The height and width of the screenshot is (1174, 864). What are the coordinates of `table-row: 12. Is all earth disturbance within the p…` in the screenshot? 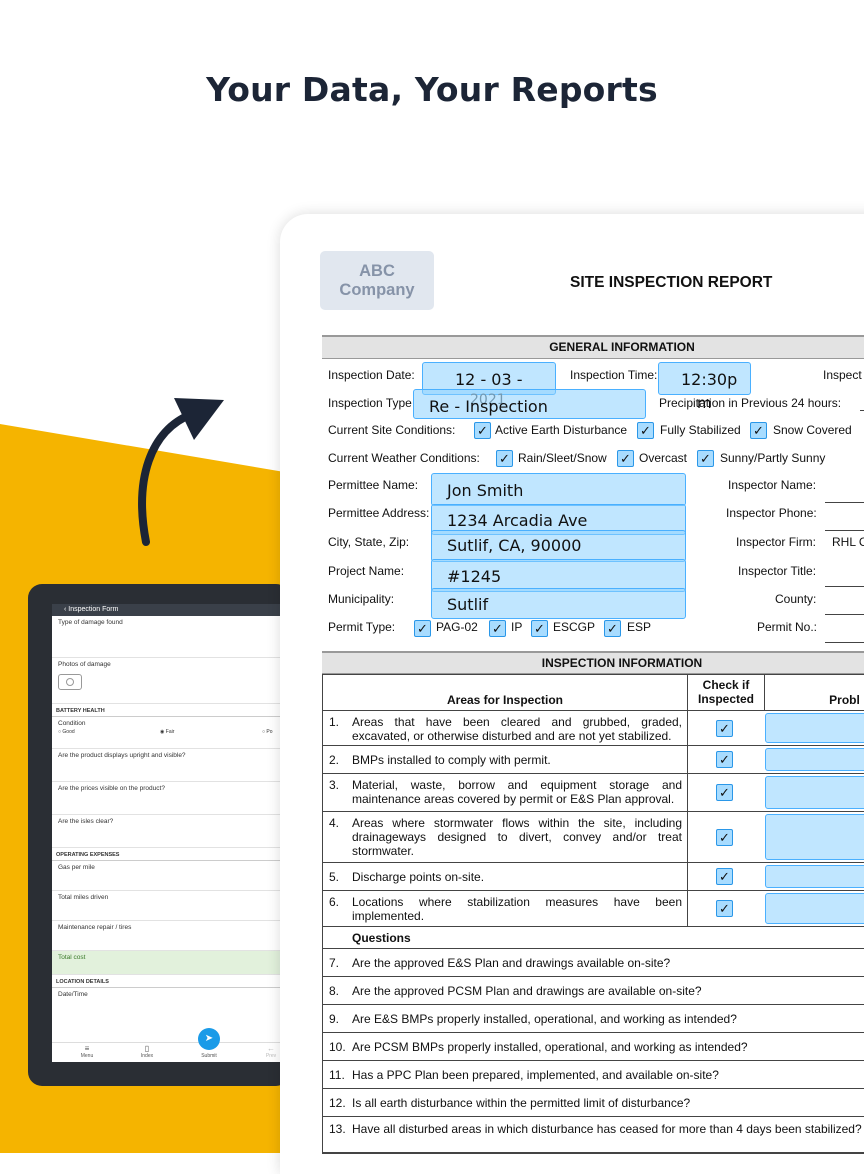 It's located at (593, 1103).